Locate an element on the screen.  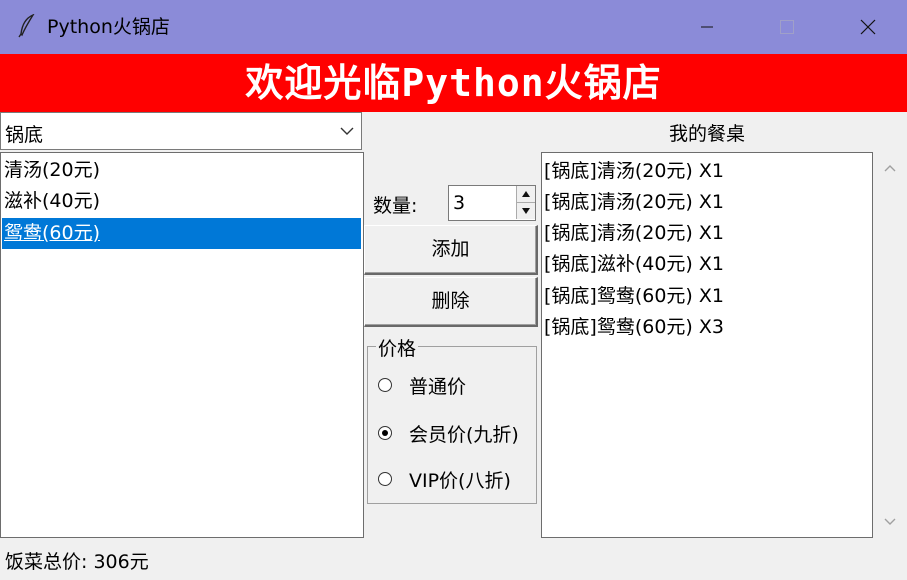
maximize-button is located at coordinates (787, 27).